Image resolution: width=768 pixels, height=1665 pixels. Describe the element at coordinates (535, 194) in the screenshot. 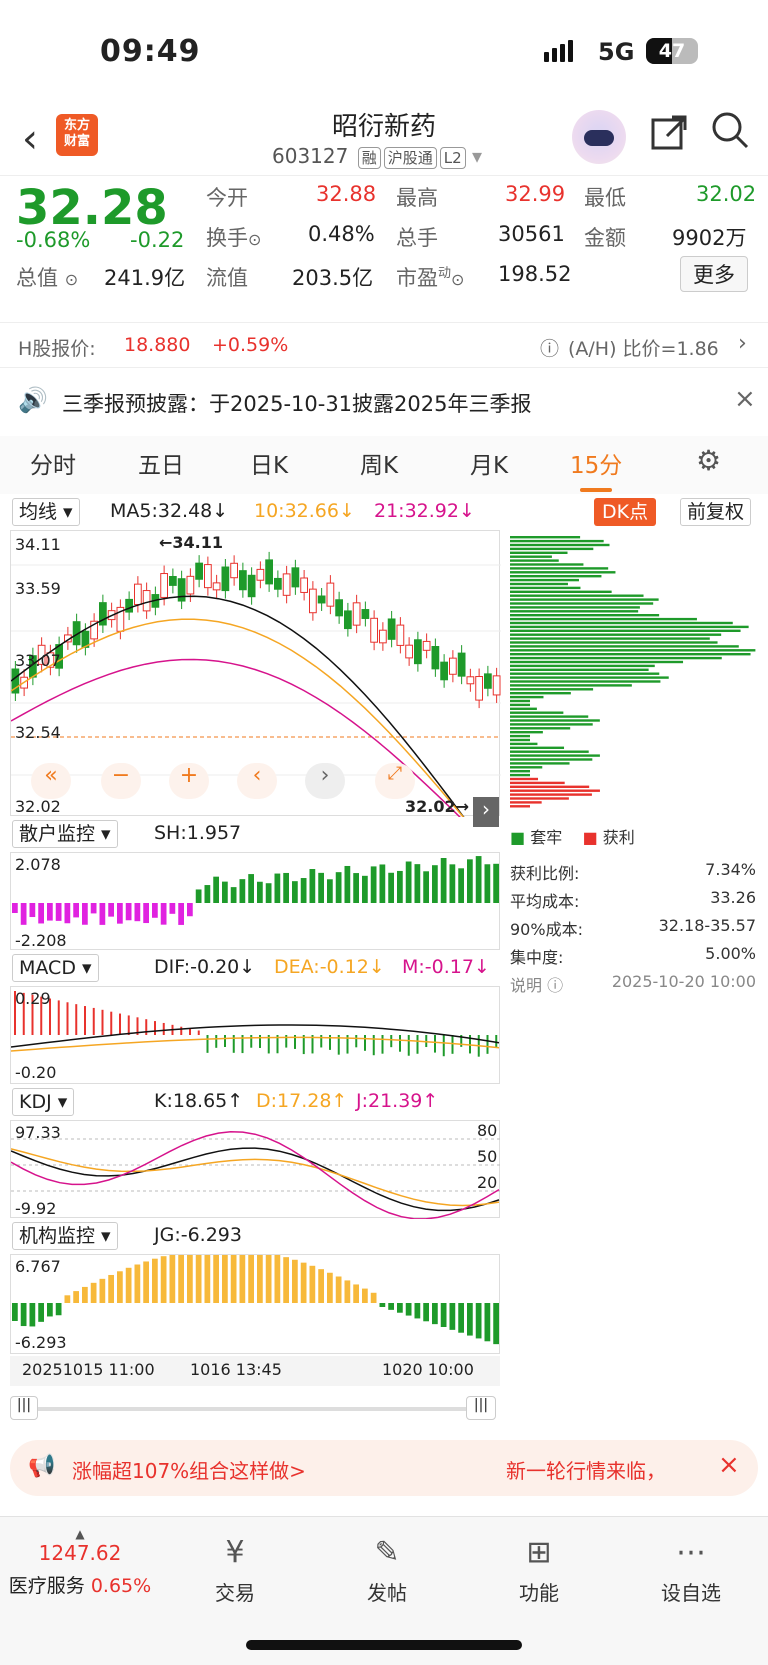

I see `high-value: 32.99` at that location.